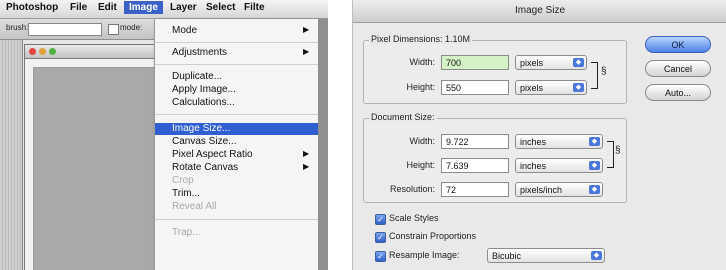  I want to click on doc-height-input: 7.639, so click(475, 165).